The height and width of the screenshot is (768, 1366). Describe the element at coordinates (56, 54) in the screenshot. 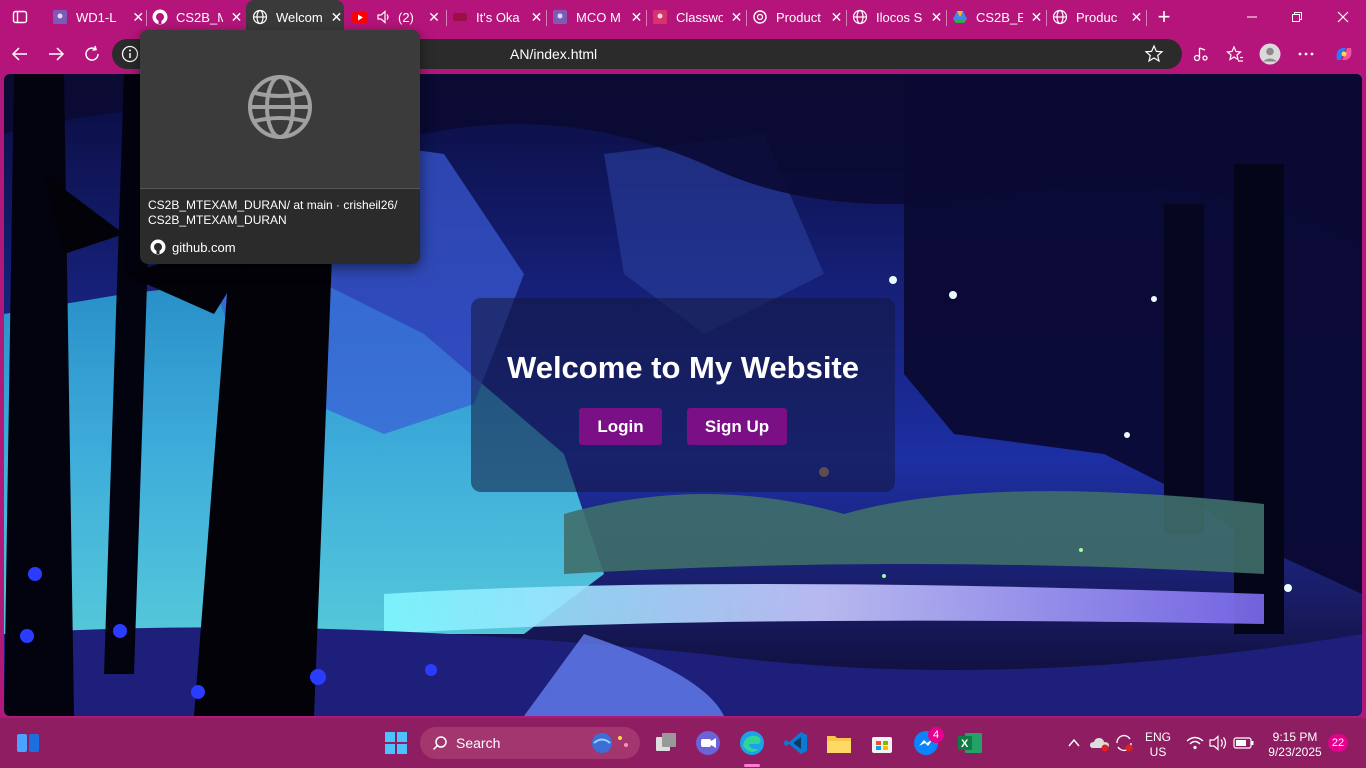

I see `forward-icon` at that location.